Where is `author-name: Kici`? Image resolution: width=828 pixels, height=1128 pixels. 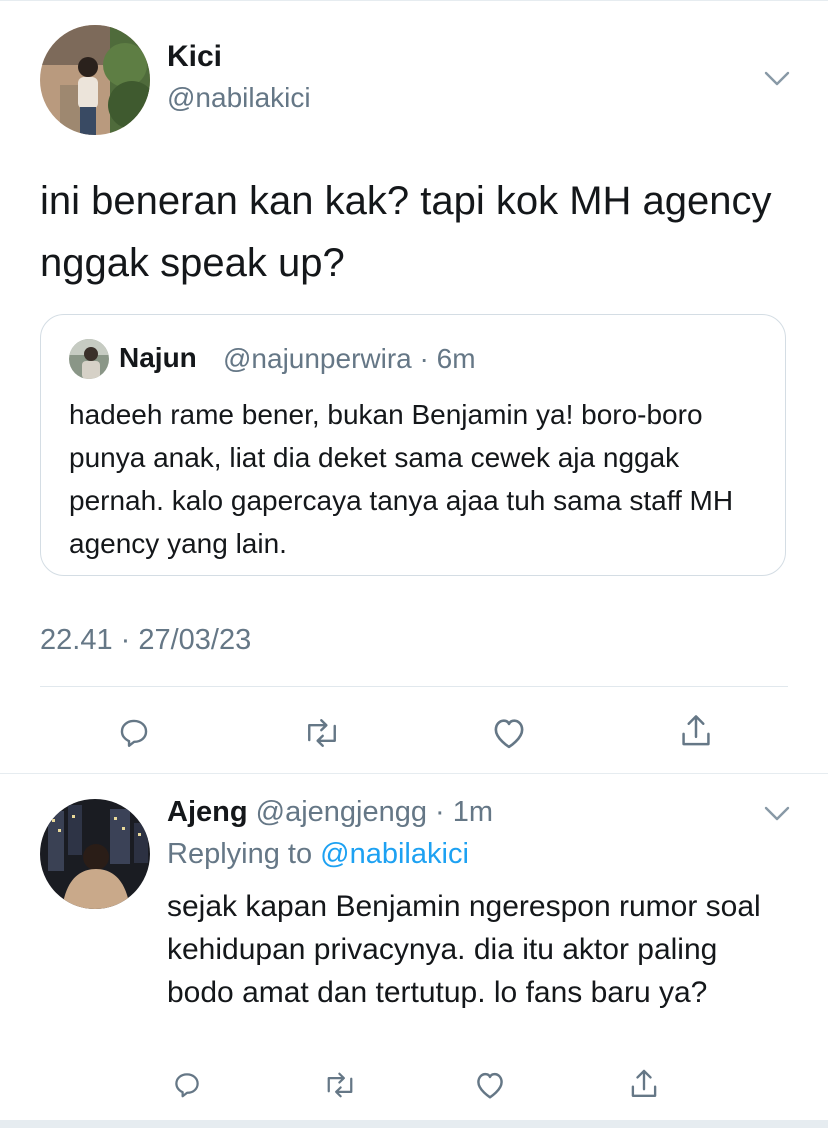 author-name: Kici is located at coordinates (194, 57).